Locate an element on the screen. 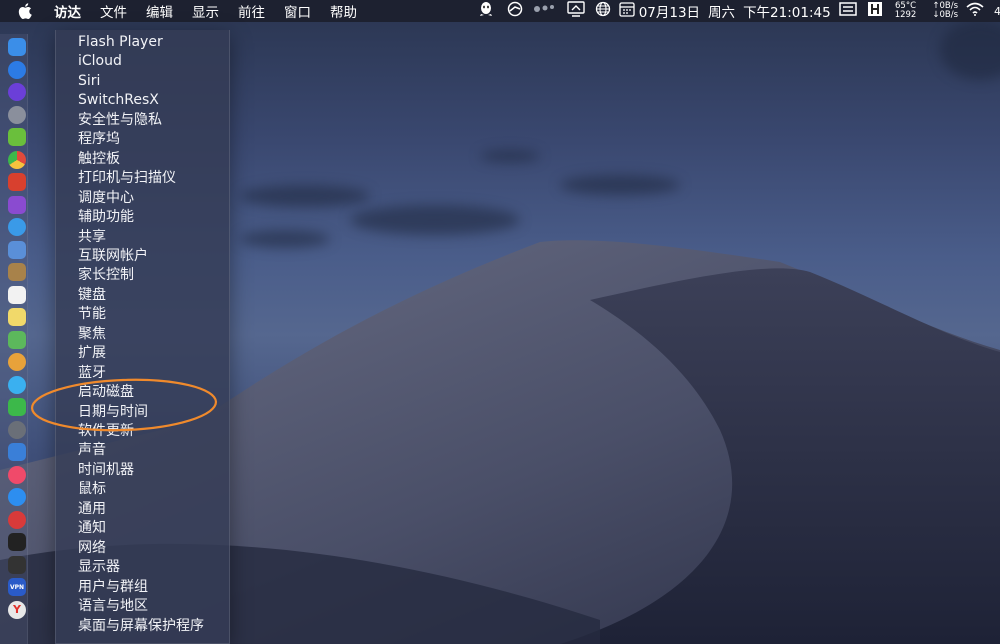 The height and width of the screenshot is (644, 1000). menu-view: 显示 is located at coordinates (205, 11).